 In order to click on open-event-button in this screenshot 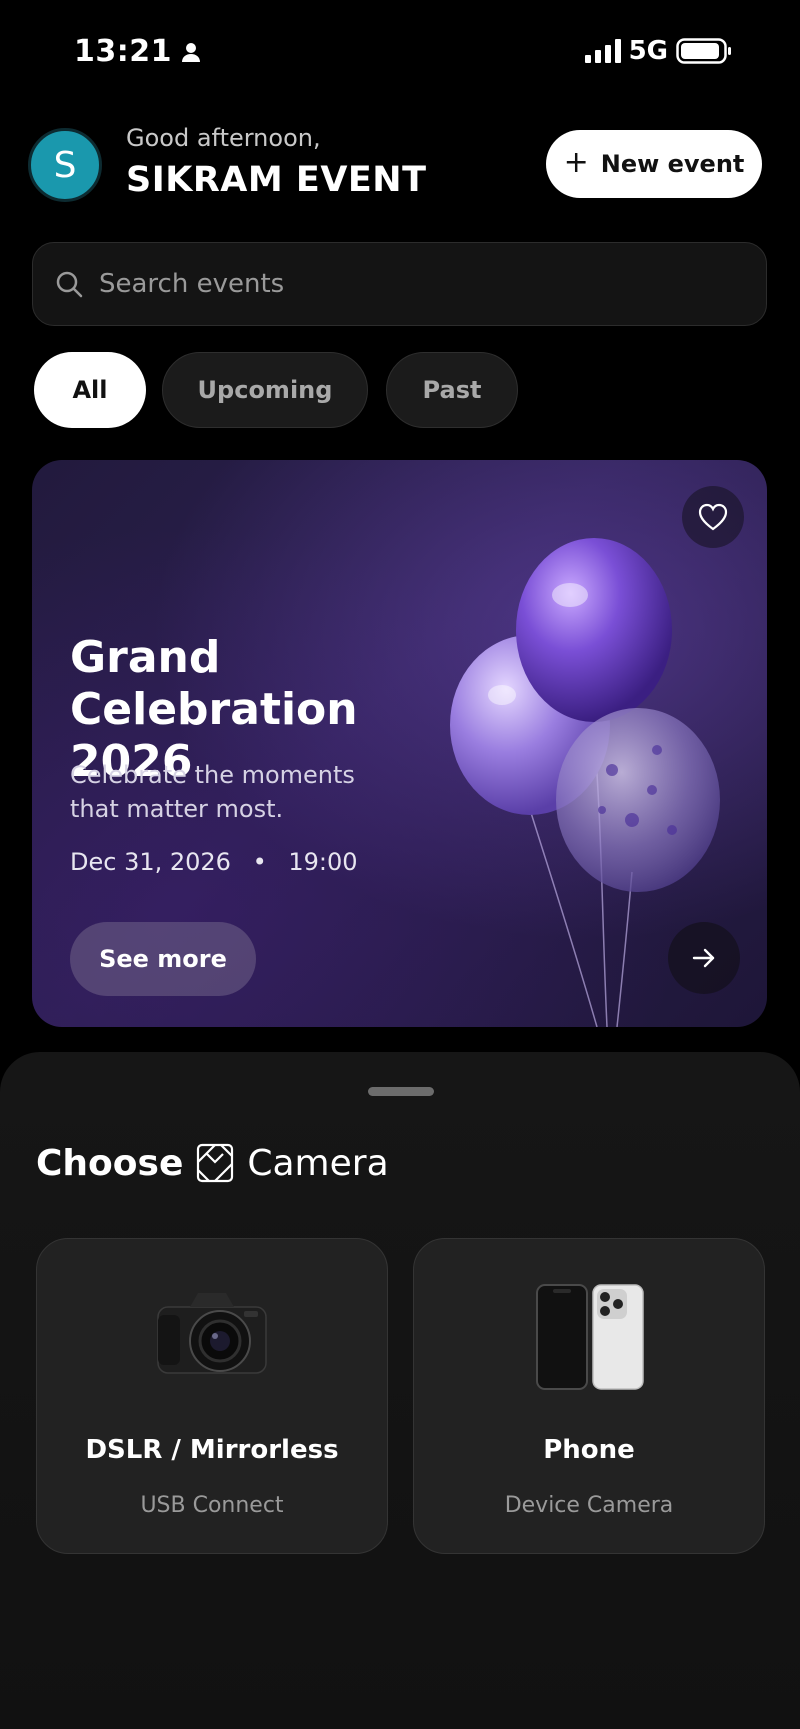, I will do `click(704, 958)`.